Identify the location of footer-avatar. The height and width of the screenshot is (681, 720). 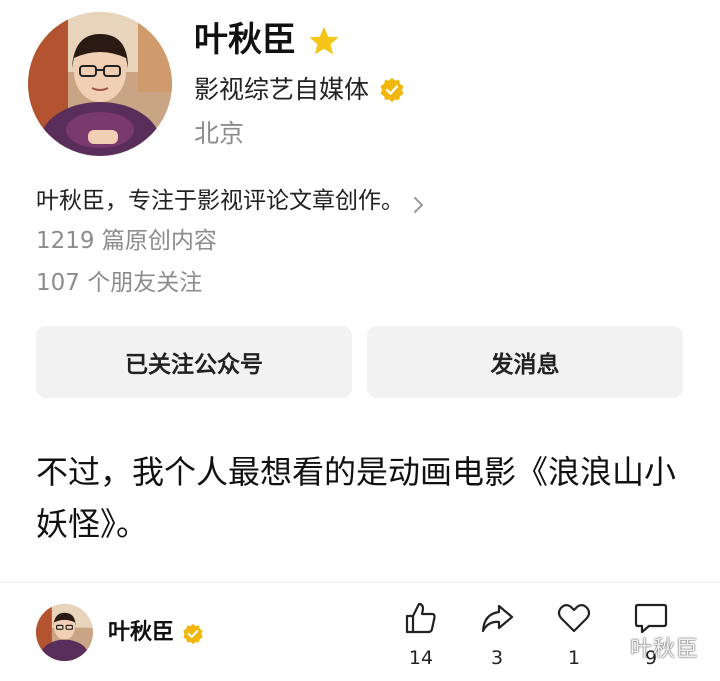
(64, 632).